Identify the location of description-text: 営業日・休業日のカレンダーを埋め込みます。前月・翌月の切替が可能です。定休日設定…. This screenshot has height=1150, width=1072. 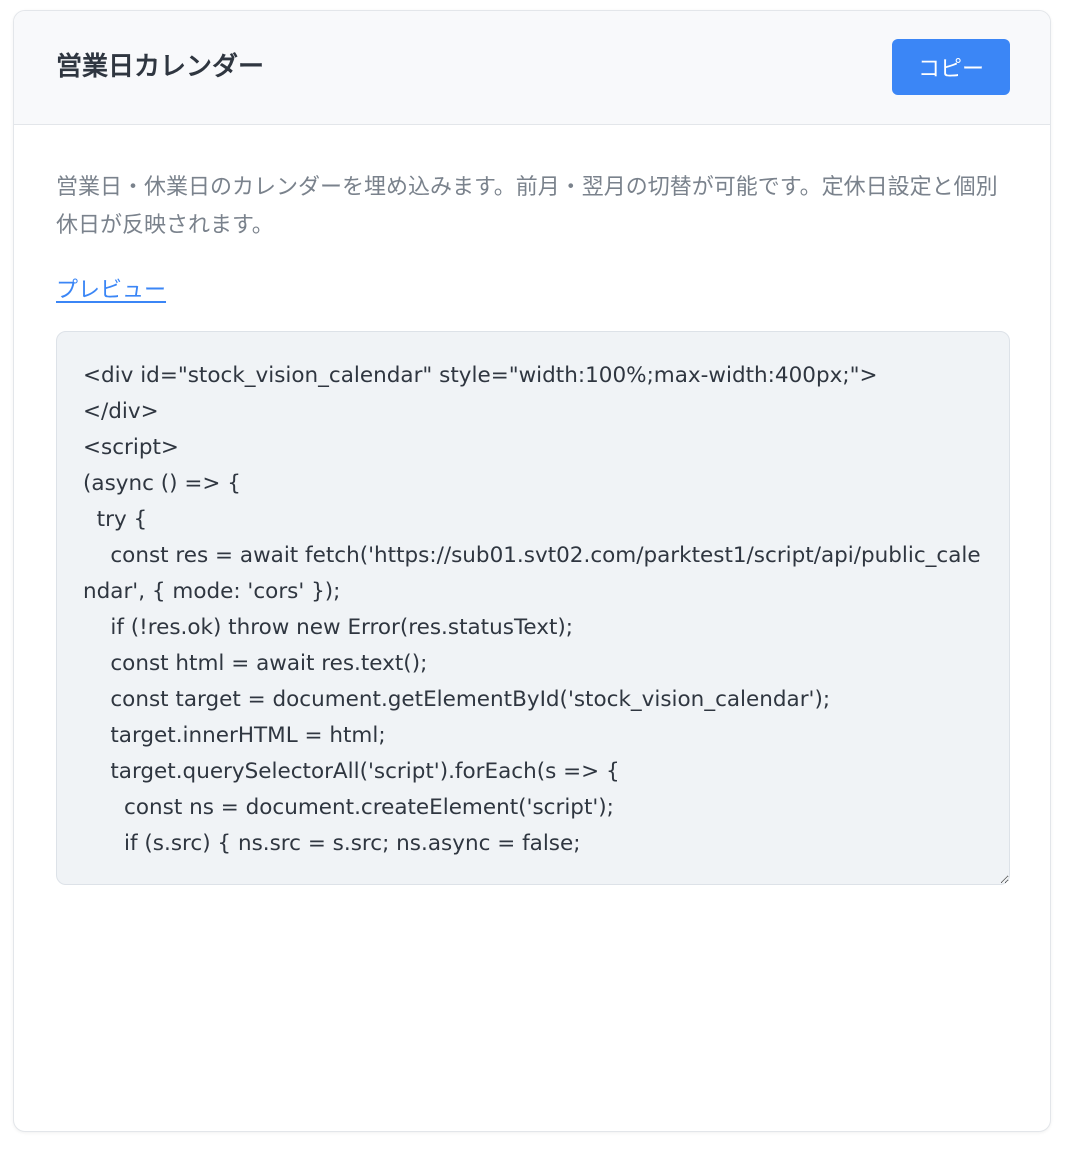
(527, 206).